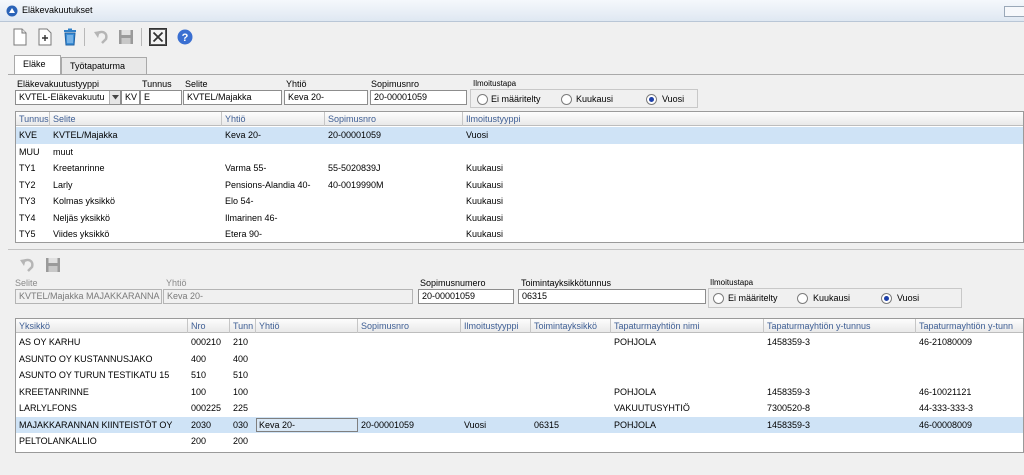 The image size is (1024, 475). What do you see at coordinates (102, 326) in the screenshot?
I see `column-header: Yksikkö` at bounding box center [102, 326].